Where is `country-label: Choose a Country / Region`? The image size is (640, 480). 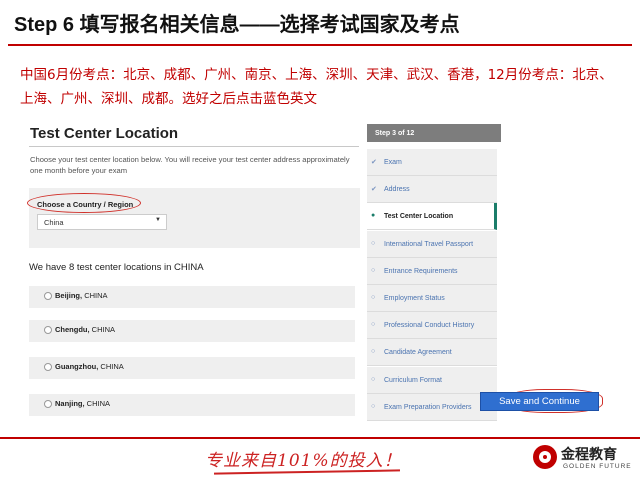
country-label: Choose a Country / Region is located at coordinates (85, 204).